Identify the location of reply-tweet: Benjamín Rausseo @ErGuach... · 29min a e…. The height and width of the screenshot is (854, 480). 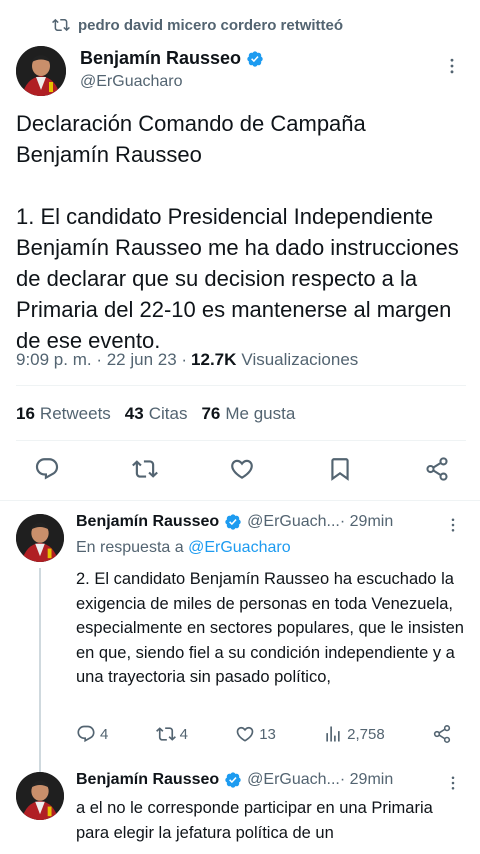
(240, 810).